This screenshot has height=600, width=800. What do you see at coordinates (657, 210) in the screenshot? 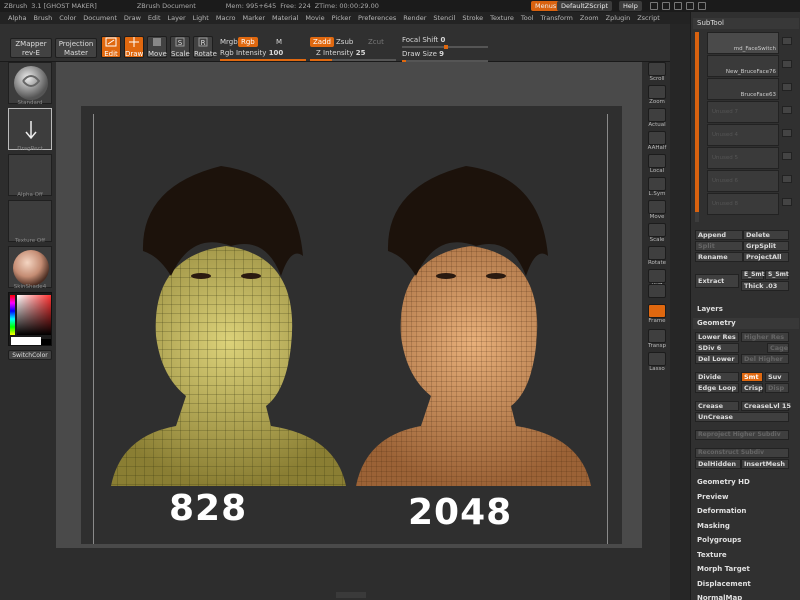
I see `nav-move-button: Move` at bounding box center [657, 210].